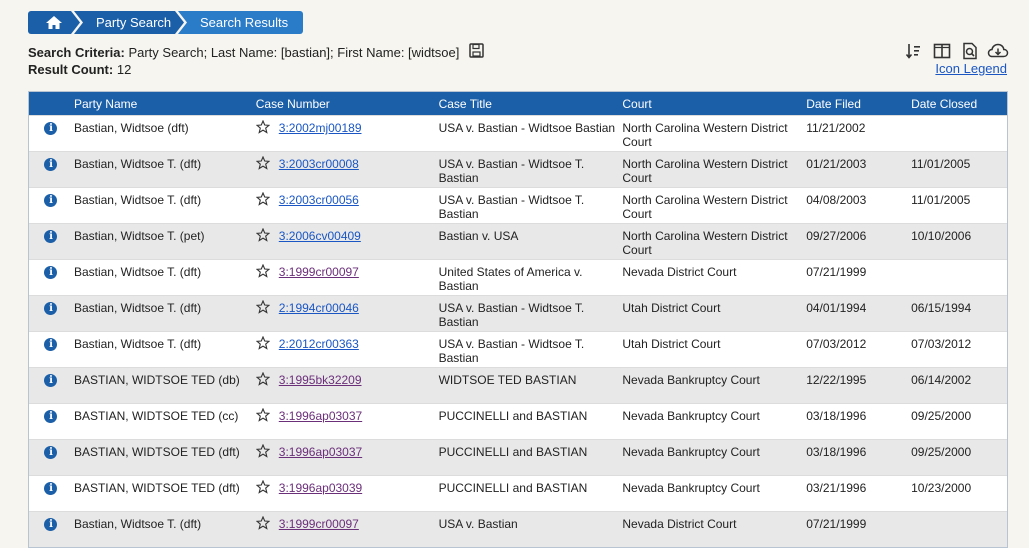 This screenshot has width=1029, height=548. I want to click on breadcrumb-party-search: Party Search, so click(129, 22).